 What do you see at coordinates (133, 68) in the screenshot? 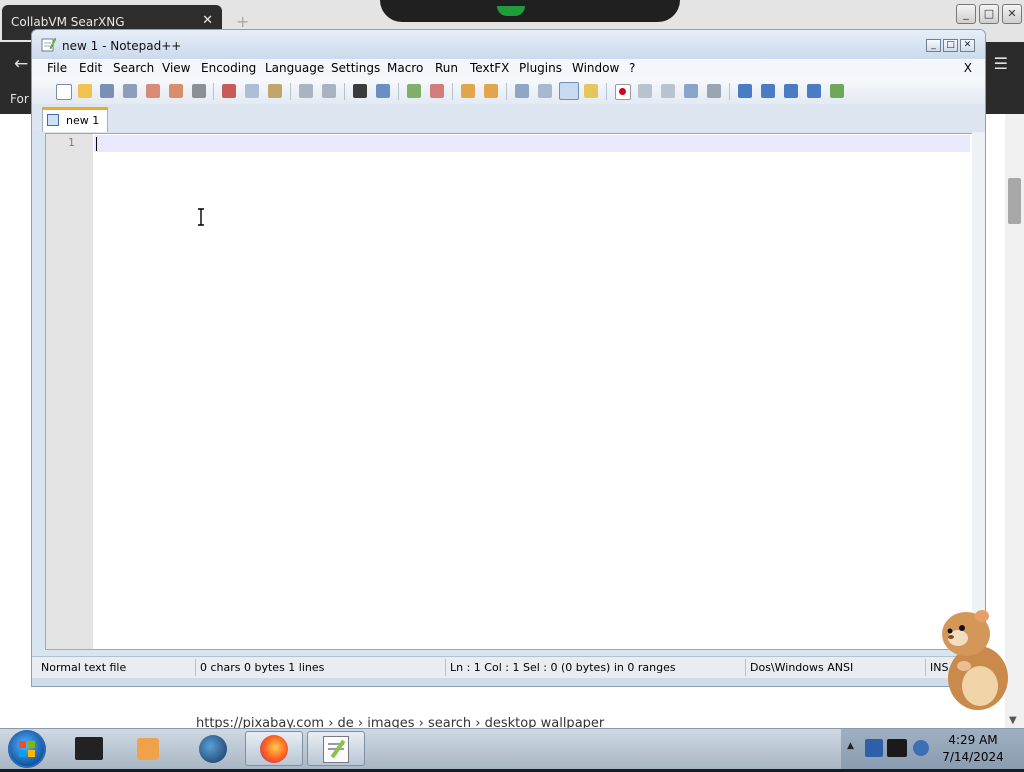
I see `menu-search: Search` at bounding box center [133, 68].